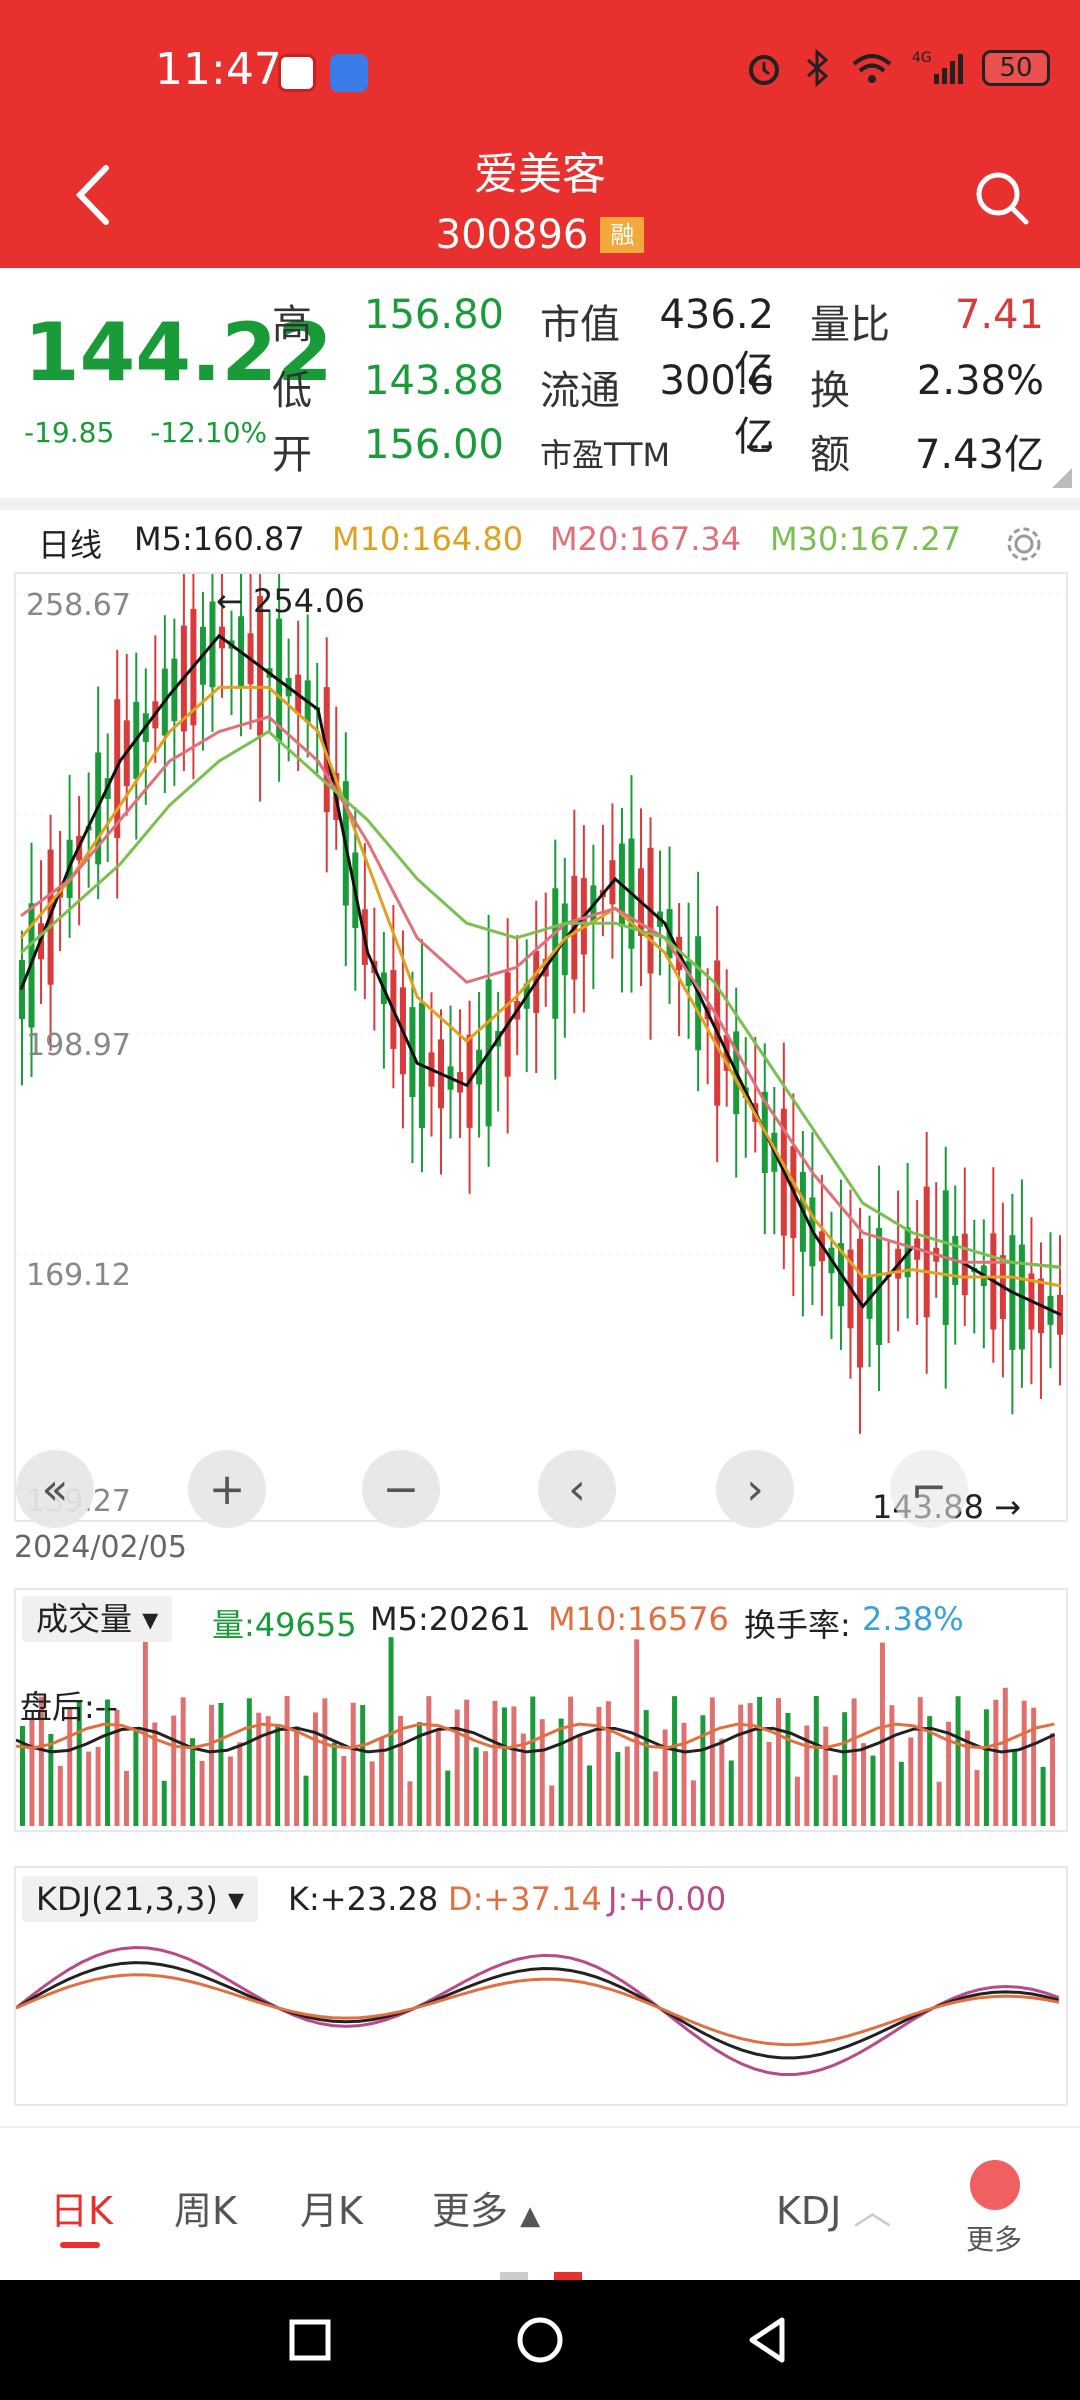 Image resolution: width=1080 pixels, height=2400 pixels. I want to click on kdj-chart: KDJ(21,3,3) ▾ K:+23.28 D:+37.14 J:+0.00, so click(541, 1986).